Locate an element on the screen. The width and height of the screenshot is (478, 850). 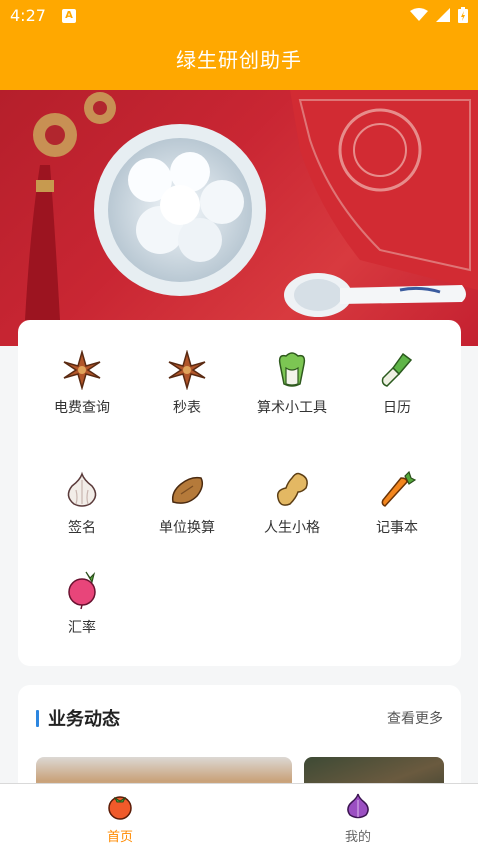
bottom-nav: 首页 我的 is located at coordinates (239, 816).